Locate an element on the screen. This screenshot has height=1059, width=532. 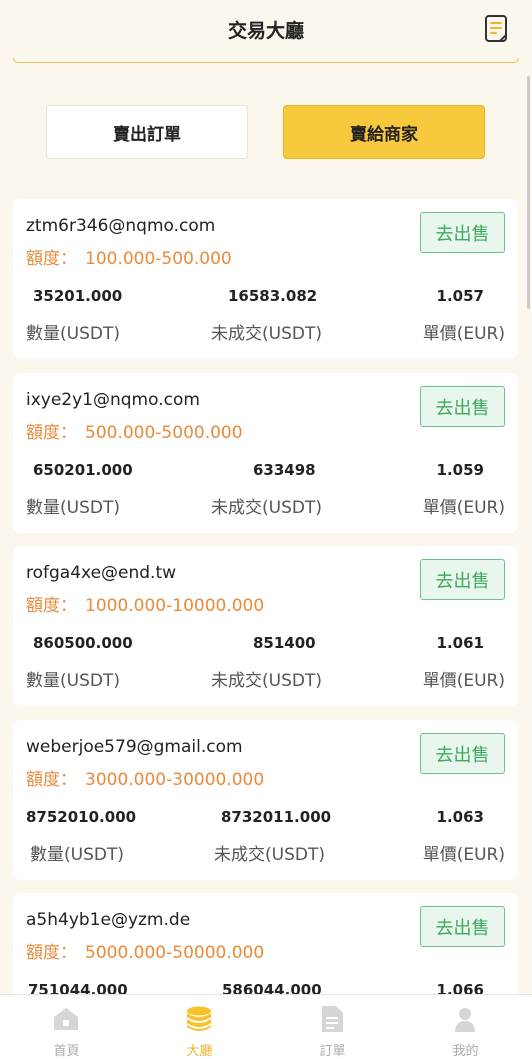
header-divider is located at coordinates (266, 60).